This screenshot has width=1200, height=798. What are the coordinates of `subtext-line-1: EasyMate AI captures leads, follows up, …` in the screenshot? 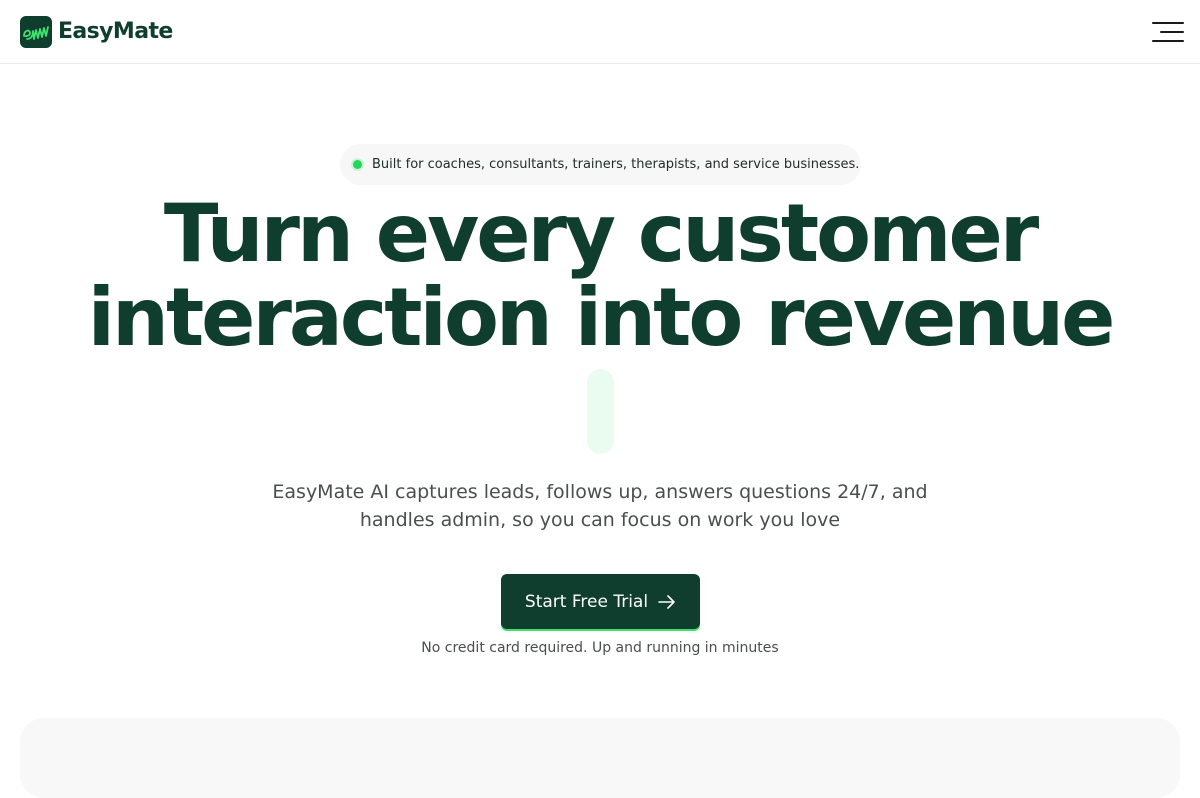 It's located at (600, 492).